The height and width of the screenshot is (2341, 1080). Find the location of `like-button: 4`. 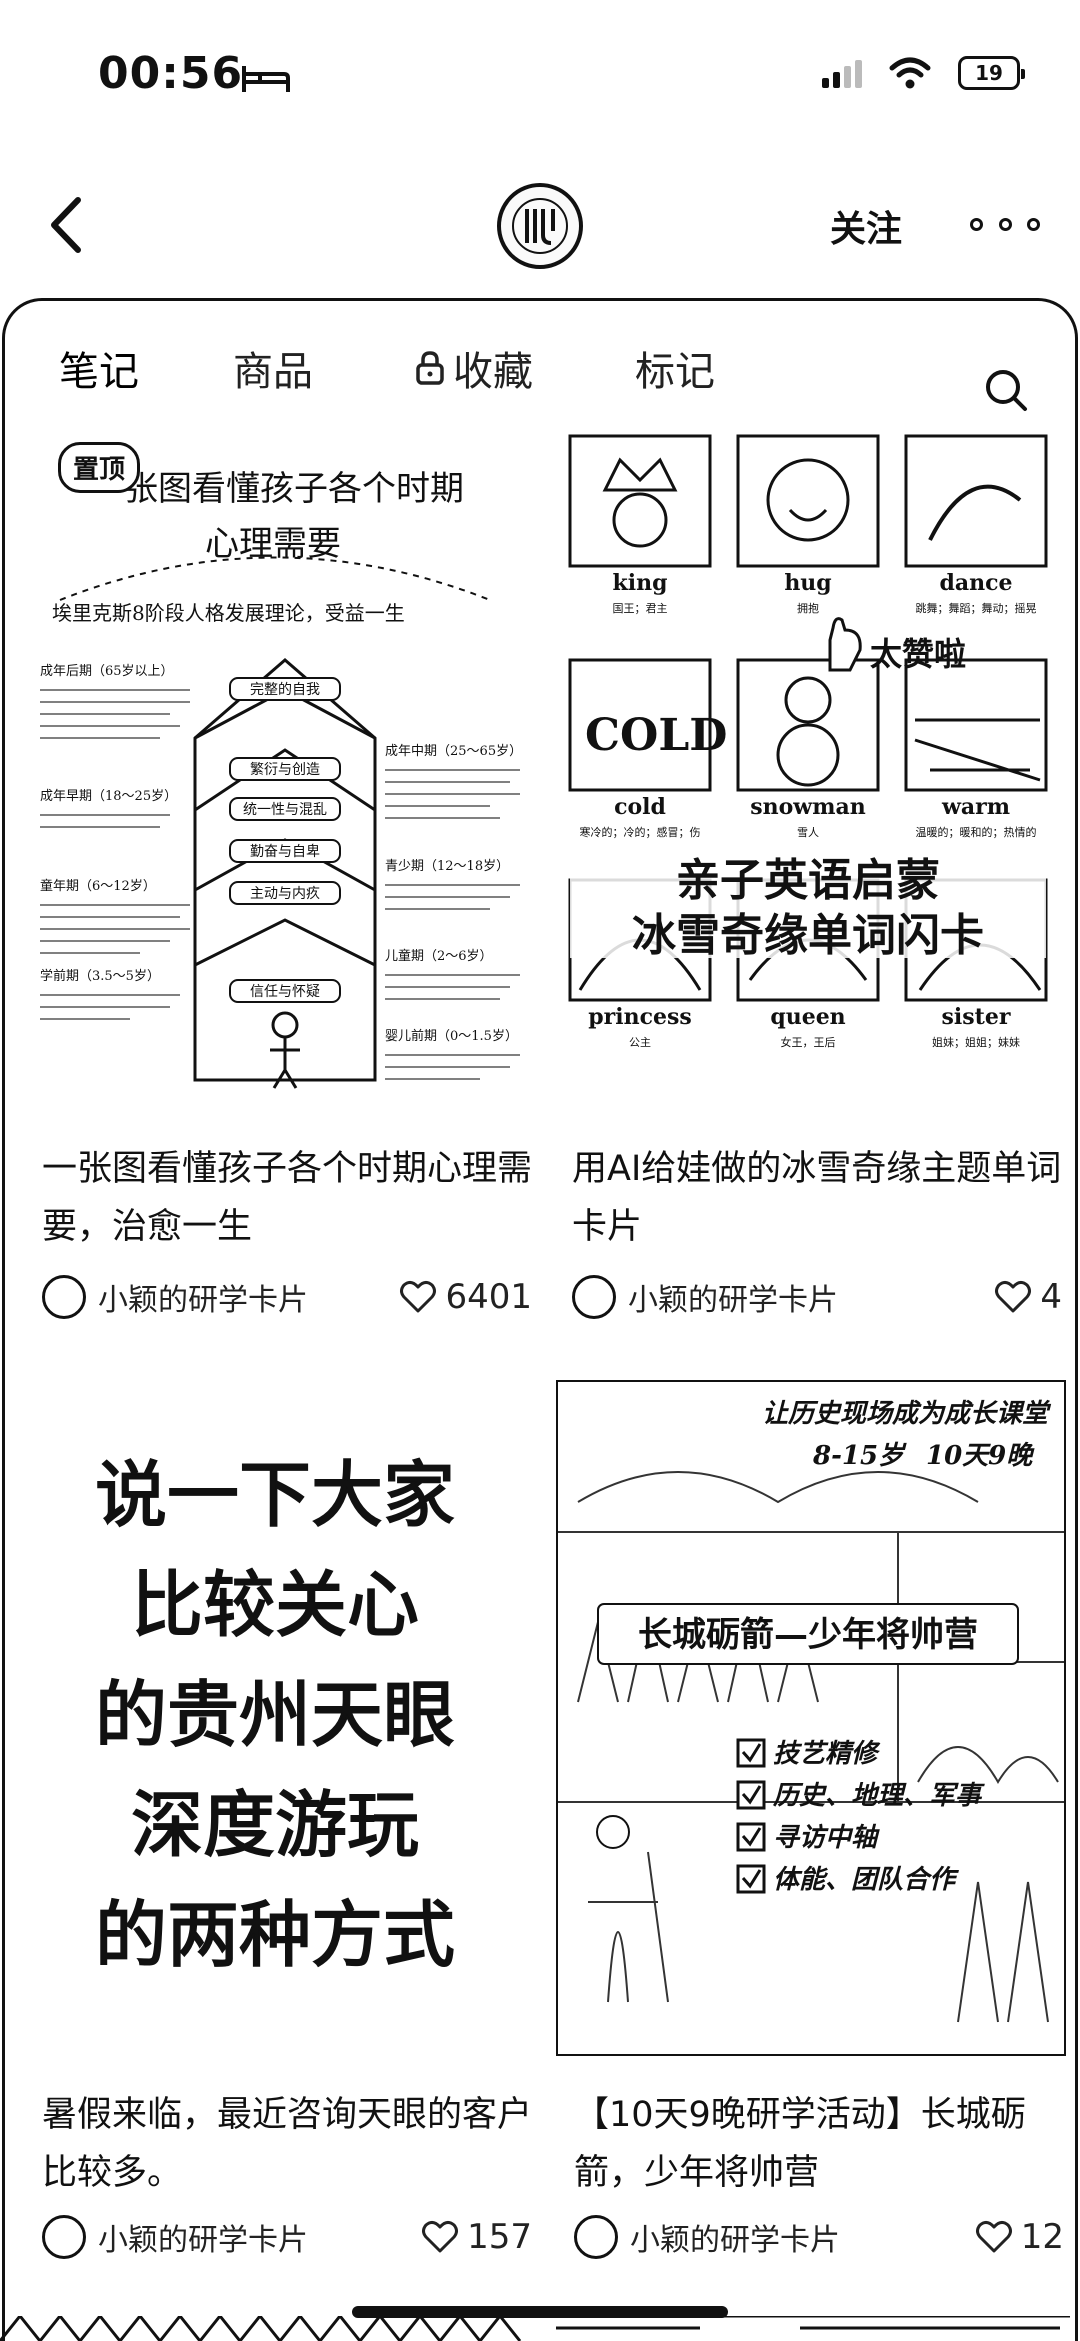

like-button: 4 is located at coordinates (1028, 1297).